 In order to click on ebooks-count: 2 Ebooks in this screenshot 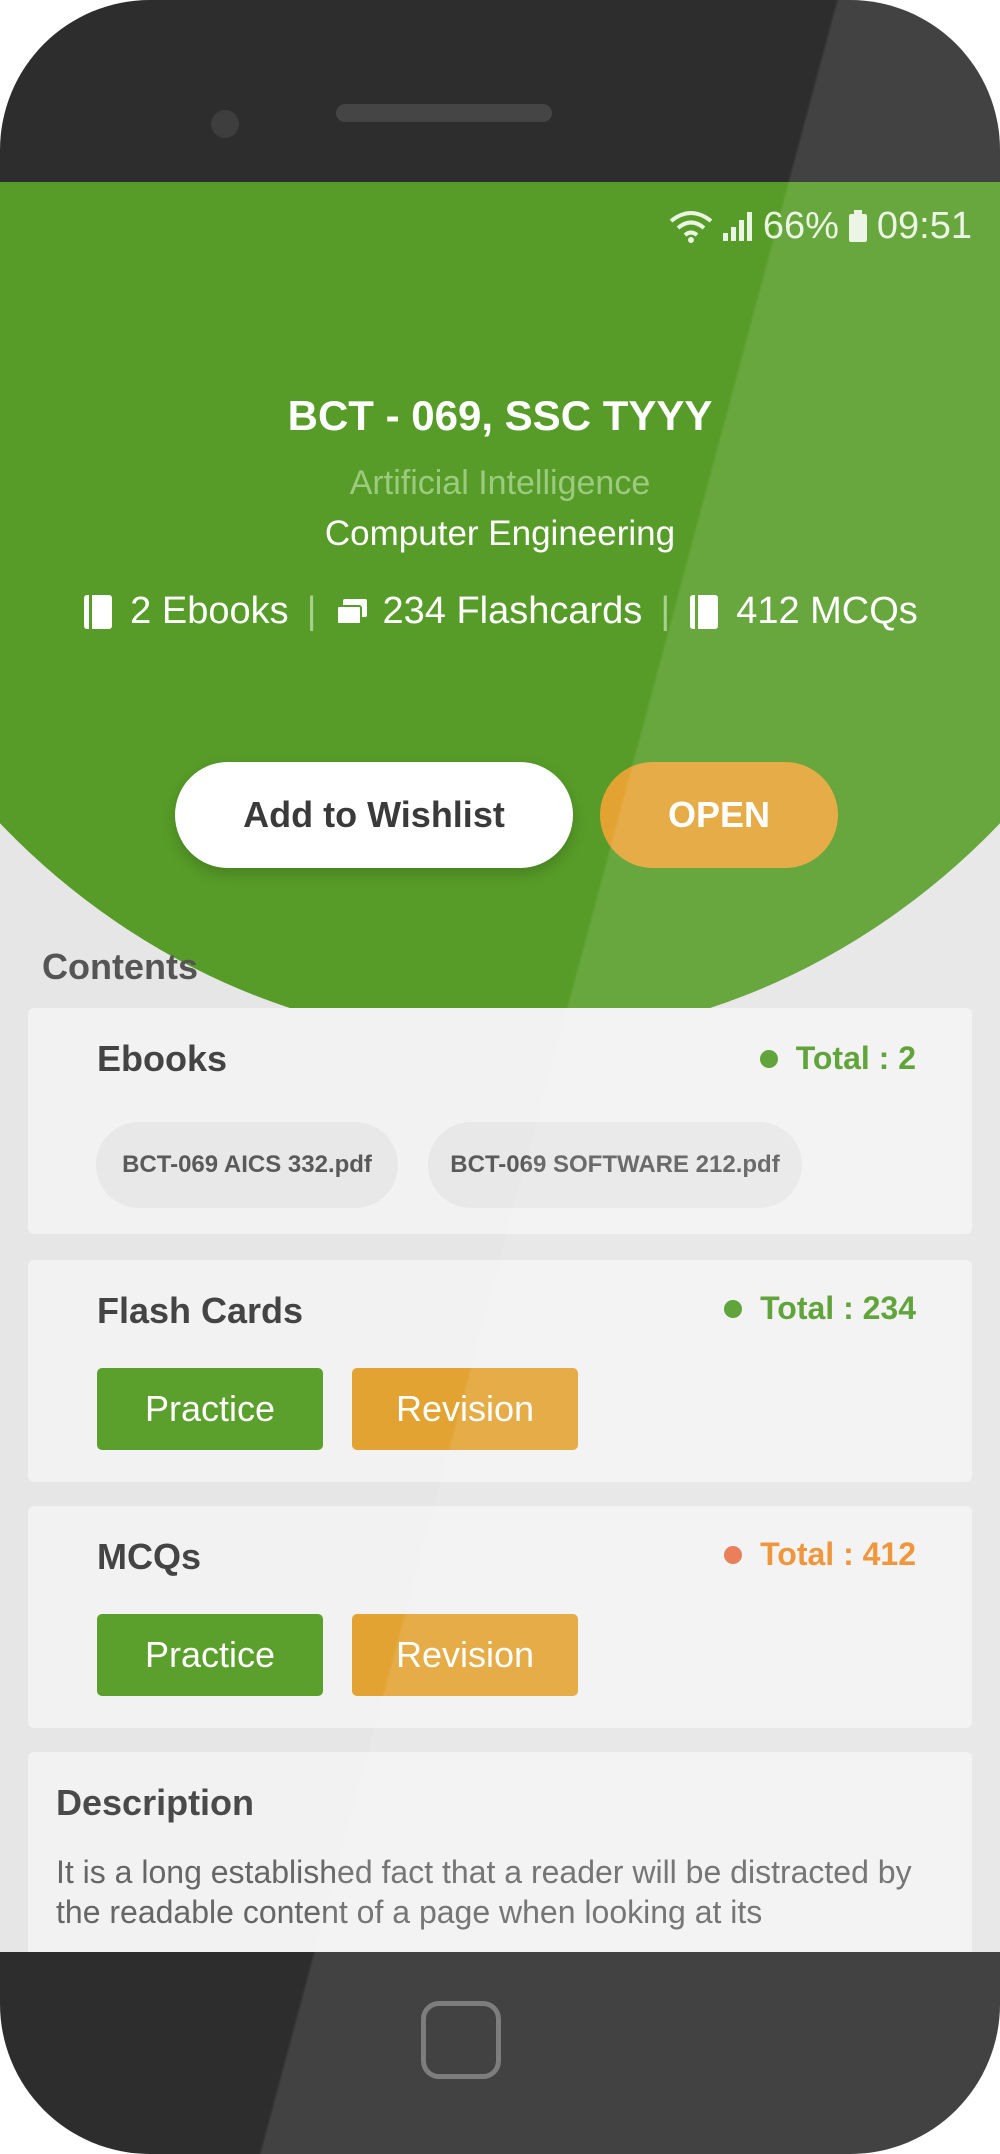, I will do `click(209, 611)`.